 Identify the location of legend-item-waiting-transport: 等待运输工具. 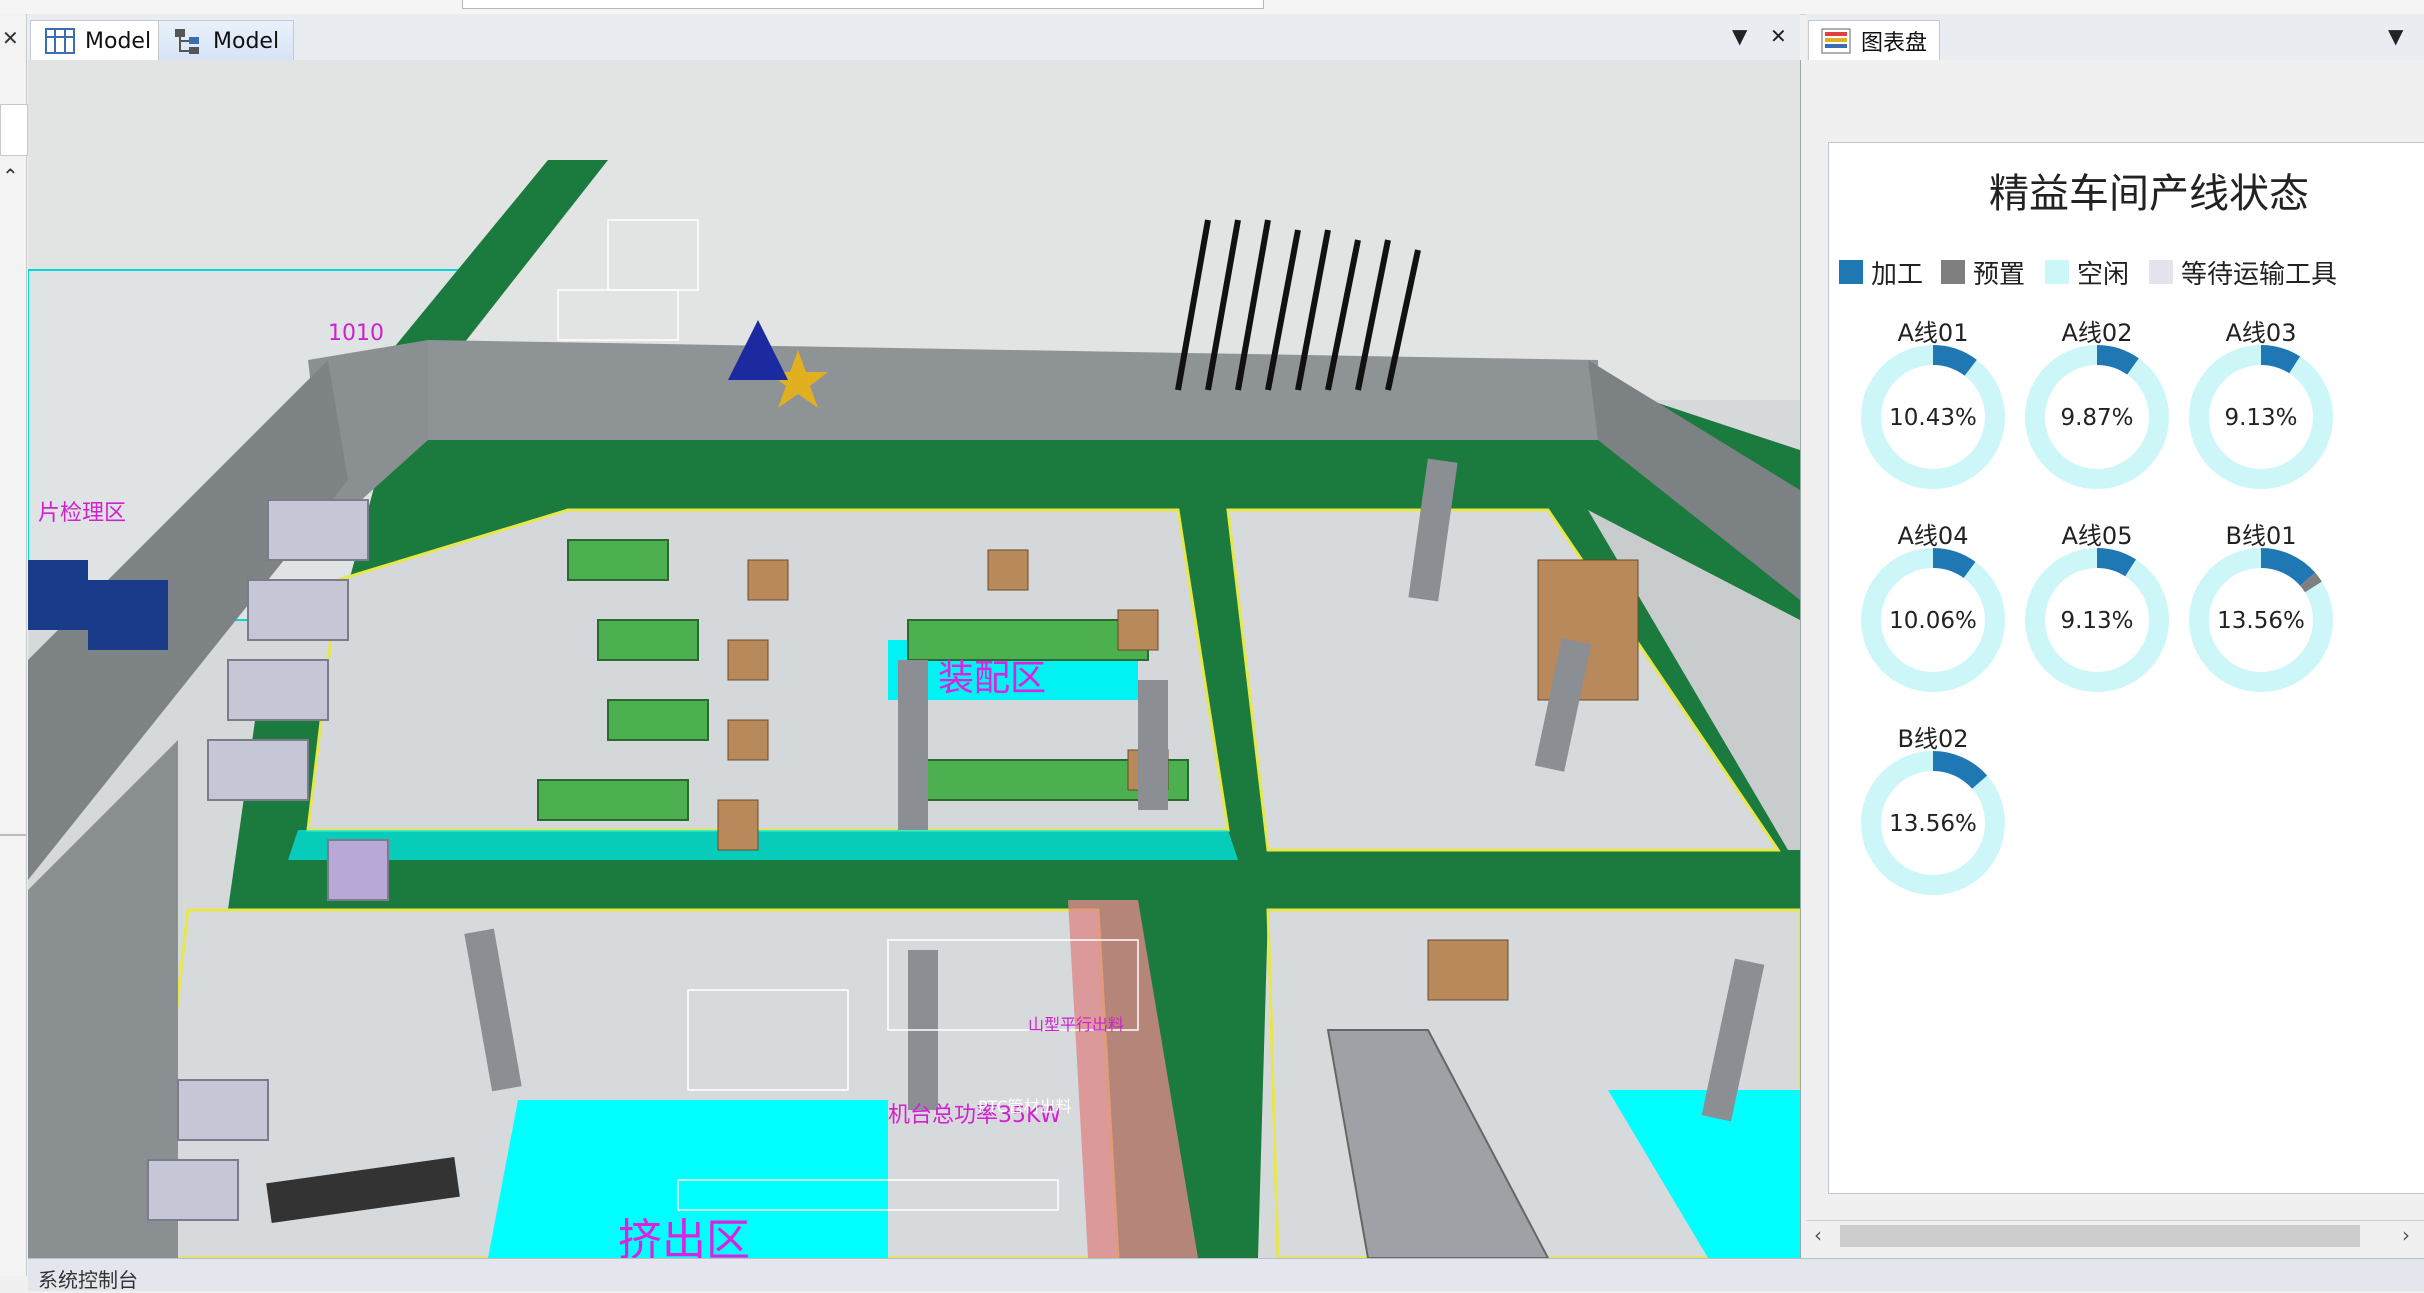
(2243, 273).